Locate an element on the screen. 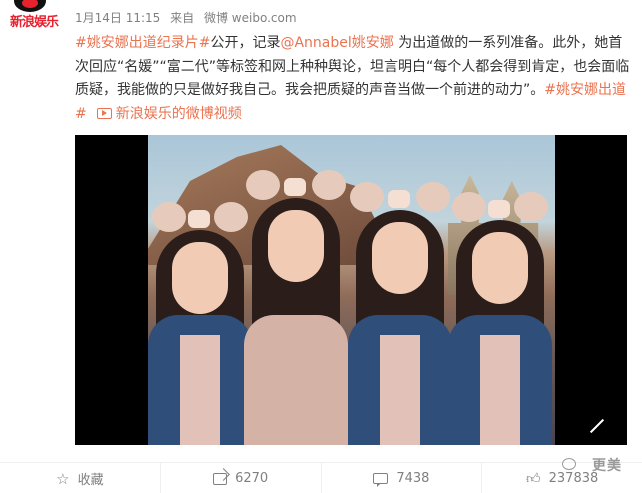 The width and height of the screenshot is (642, 493). comment-button: 7438 is located at coordinates (402, 478).